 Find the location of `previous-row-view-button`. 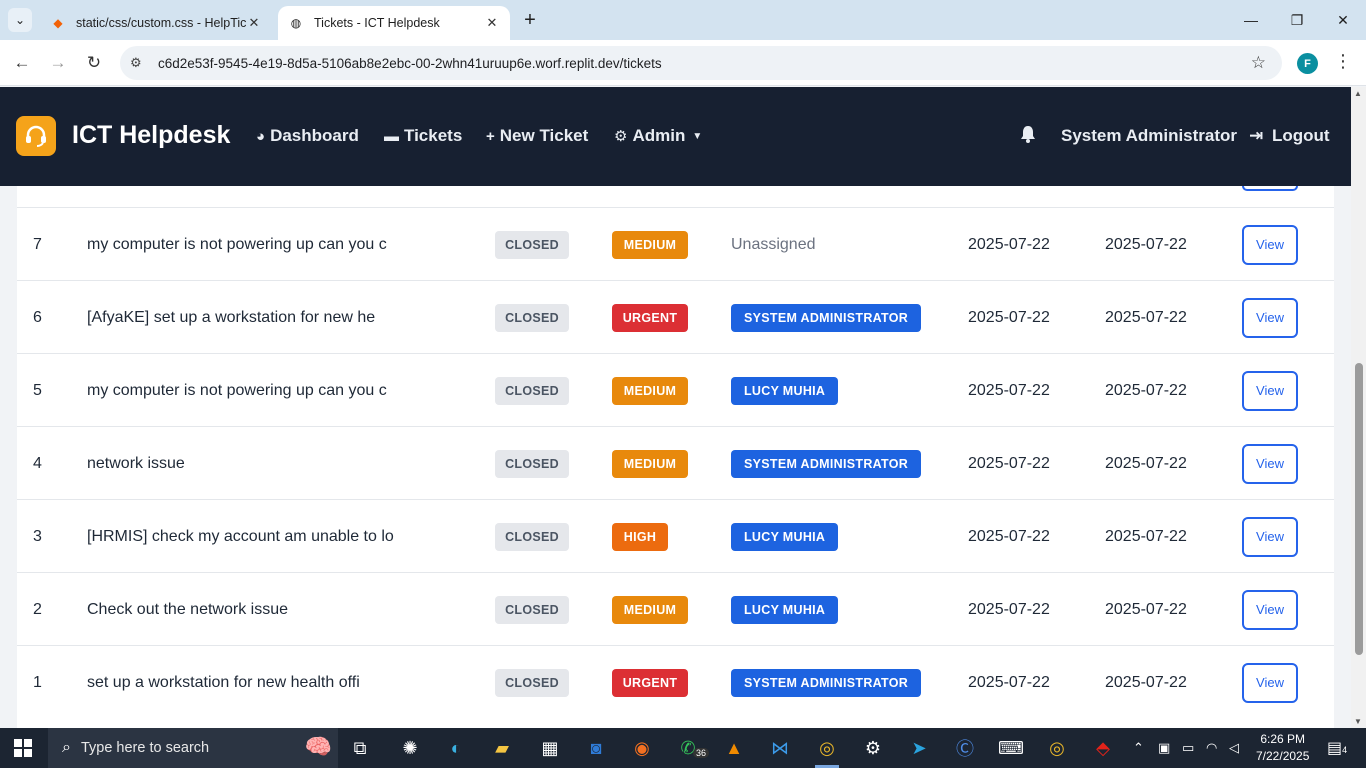

previous-row-view-button is located at coordinates (1270, 188).